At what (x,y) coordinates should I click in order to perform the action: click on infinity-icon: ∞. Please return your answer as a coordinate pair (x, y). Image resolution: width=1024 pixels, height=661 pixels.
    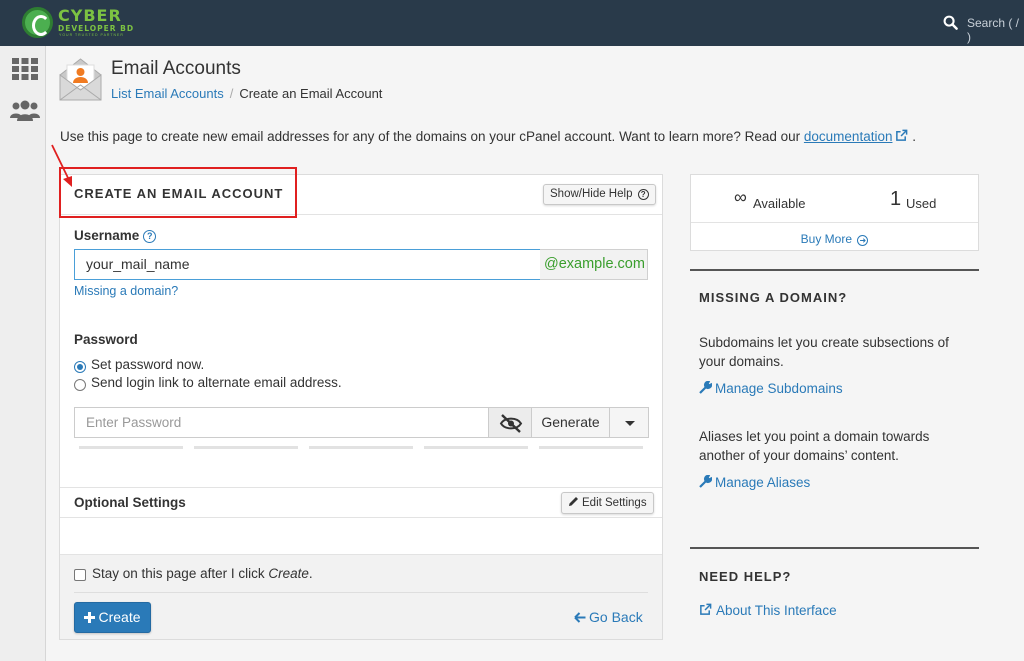
    Looking at the image, I should click on (740, 197).